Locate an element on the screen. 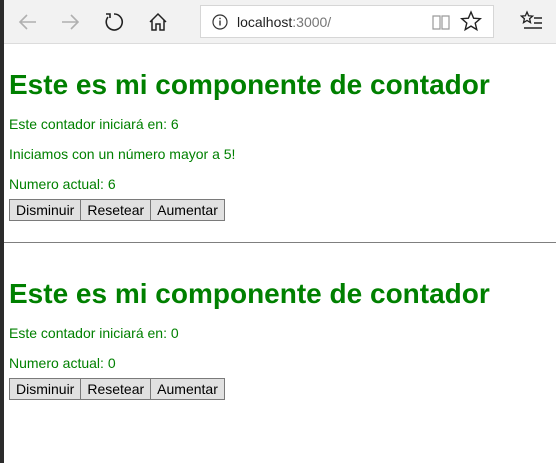 The image size is (556, 463). back-button is located at coordinates (28, 22).